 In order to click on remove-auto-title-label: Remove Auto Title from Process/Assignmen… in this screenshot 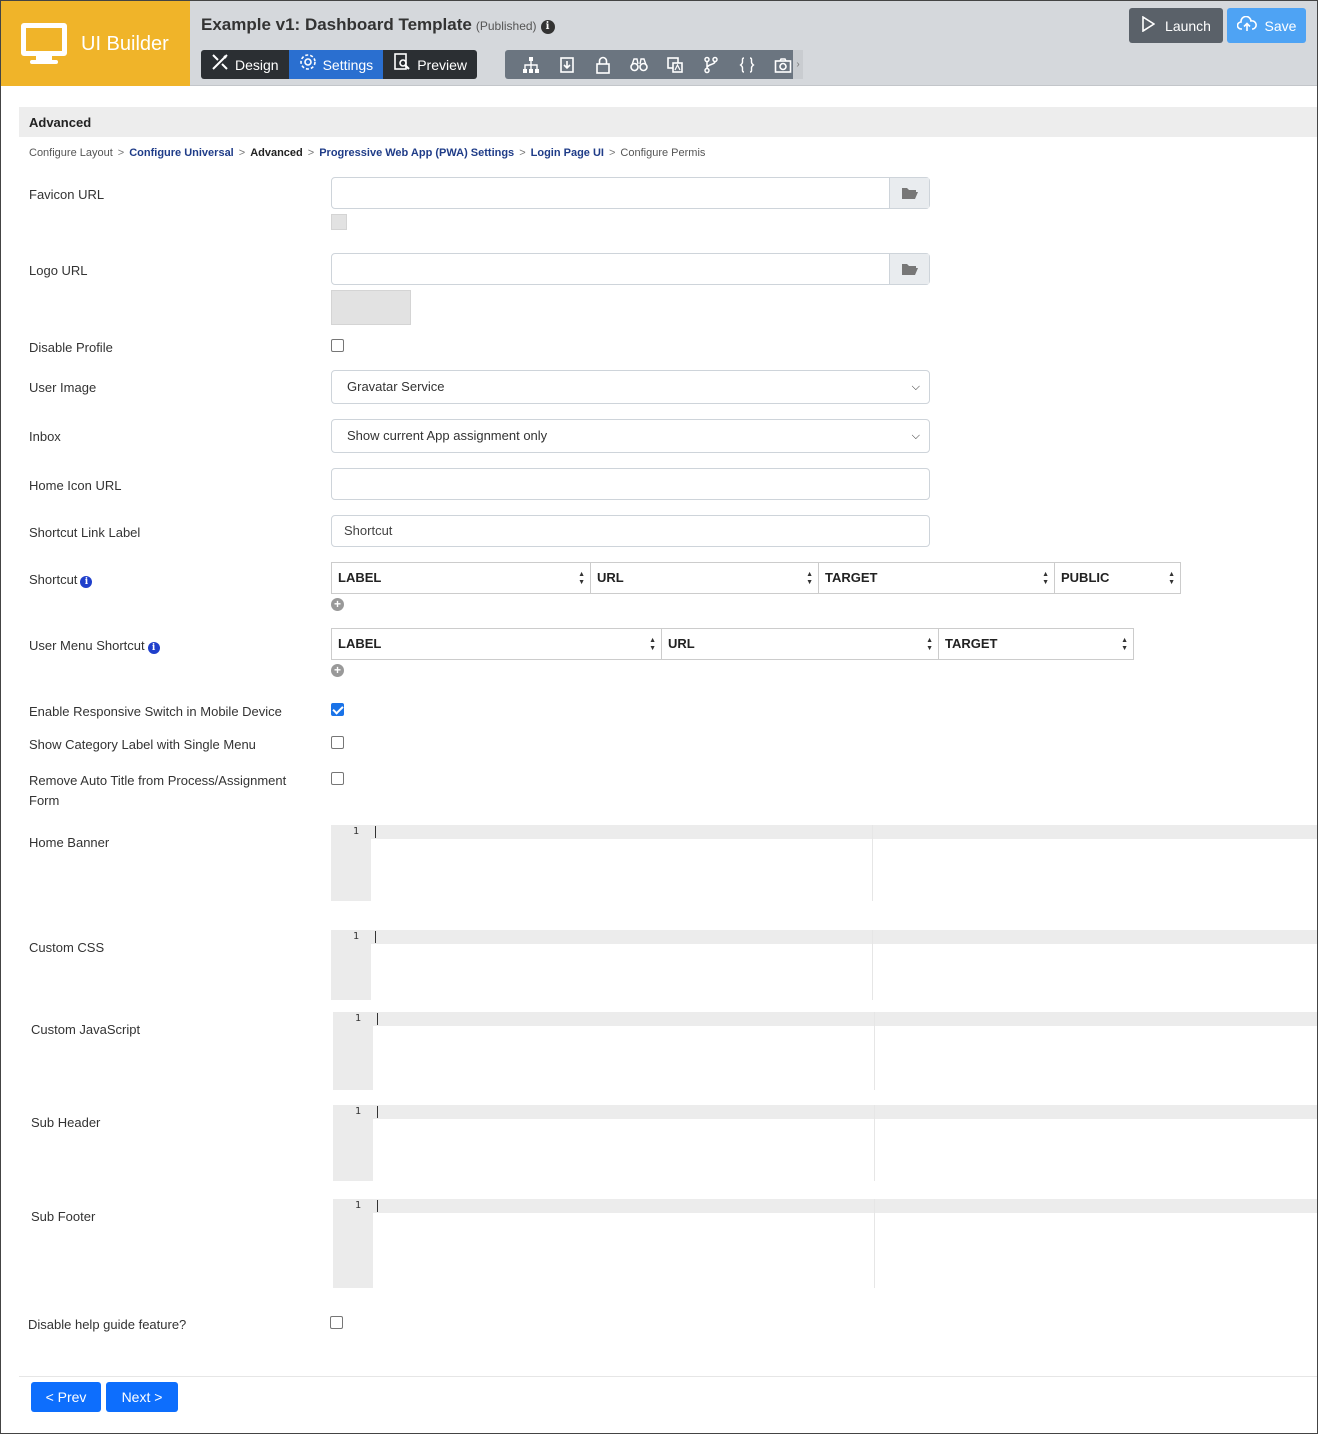, I will do `click(158, 790)`.